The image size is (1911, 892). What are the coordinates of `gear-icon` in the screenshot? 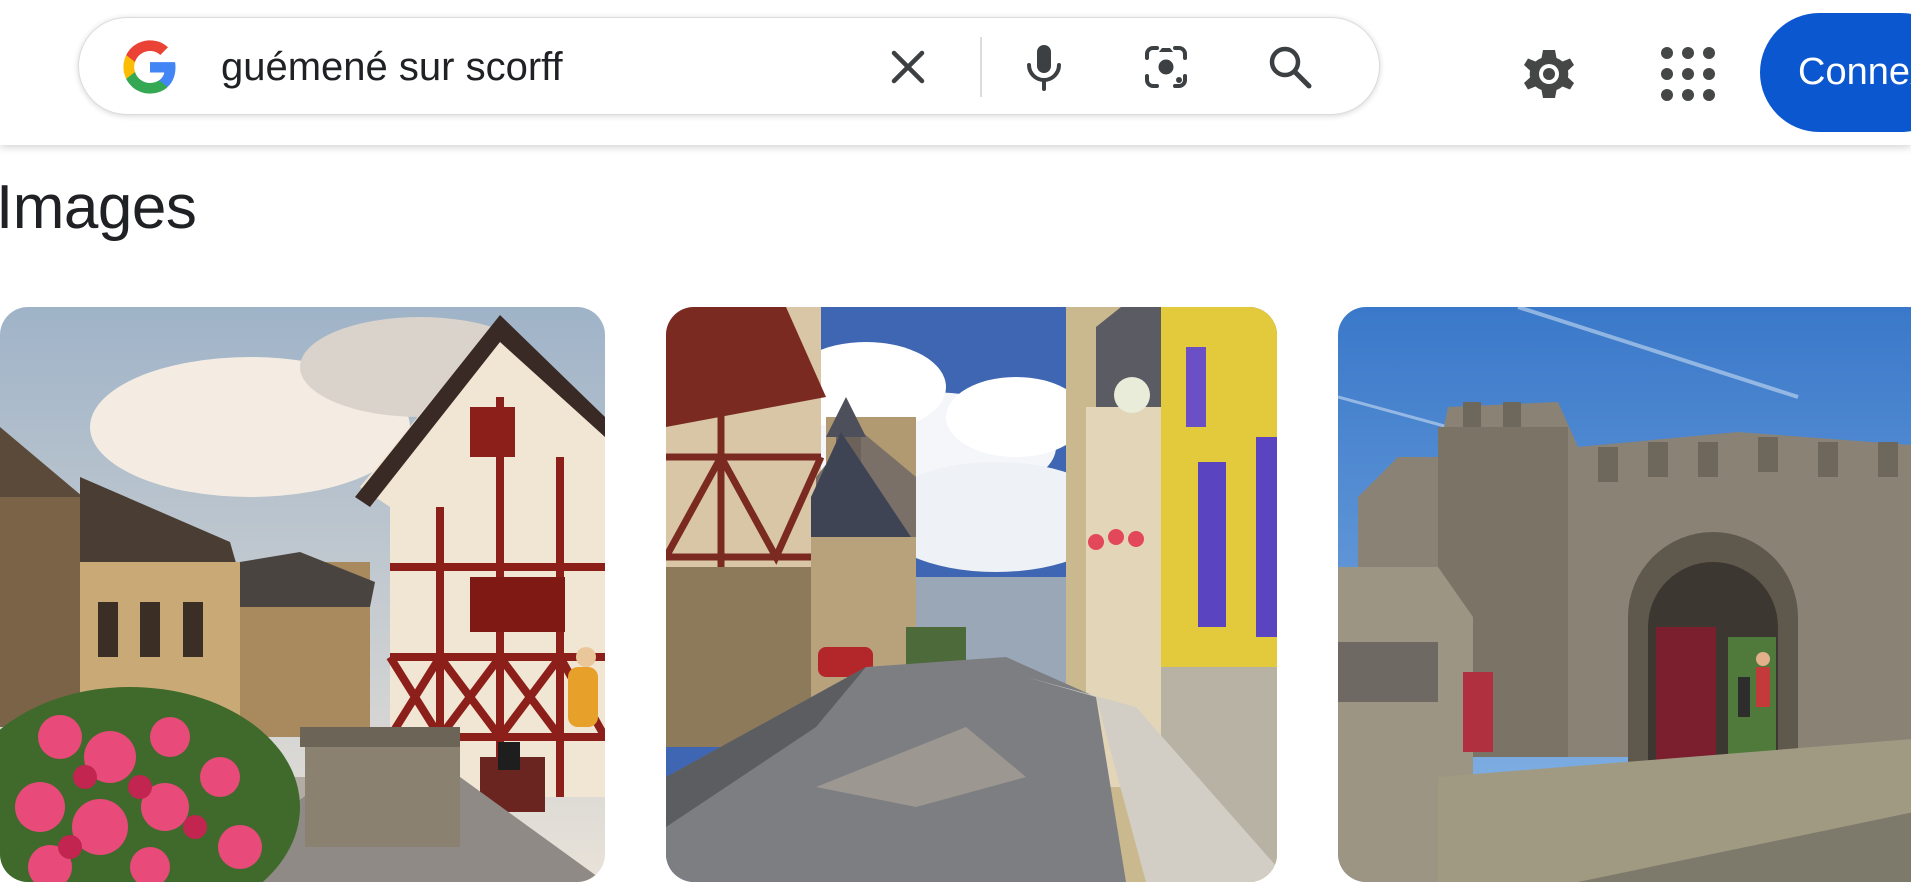 It's located at (1549, 74).